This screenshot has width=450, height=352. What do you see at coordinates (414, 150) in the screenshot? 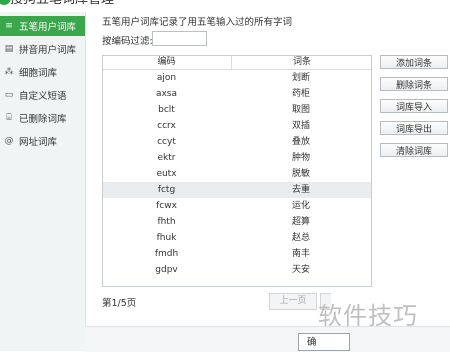
I see `clear-dict-button: 清除词库` at bounding box center [414, 150].